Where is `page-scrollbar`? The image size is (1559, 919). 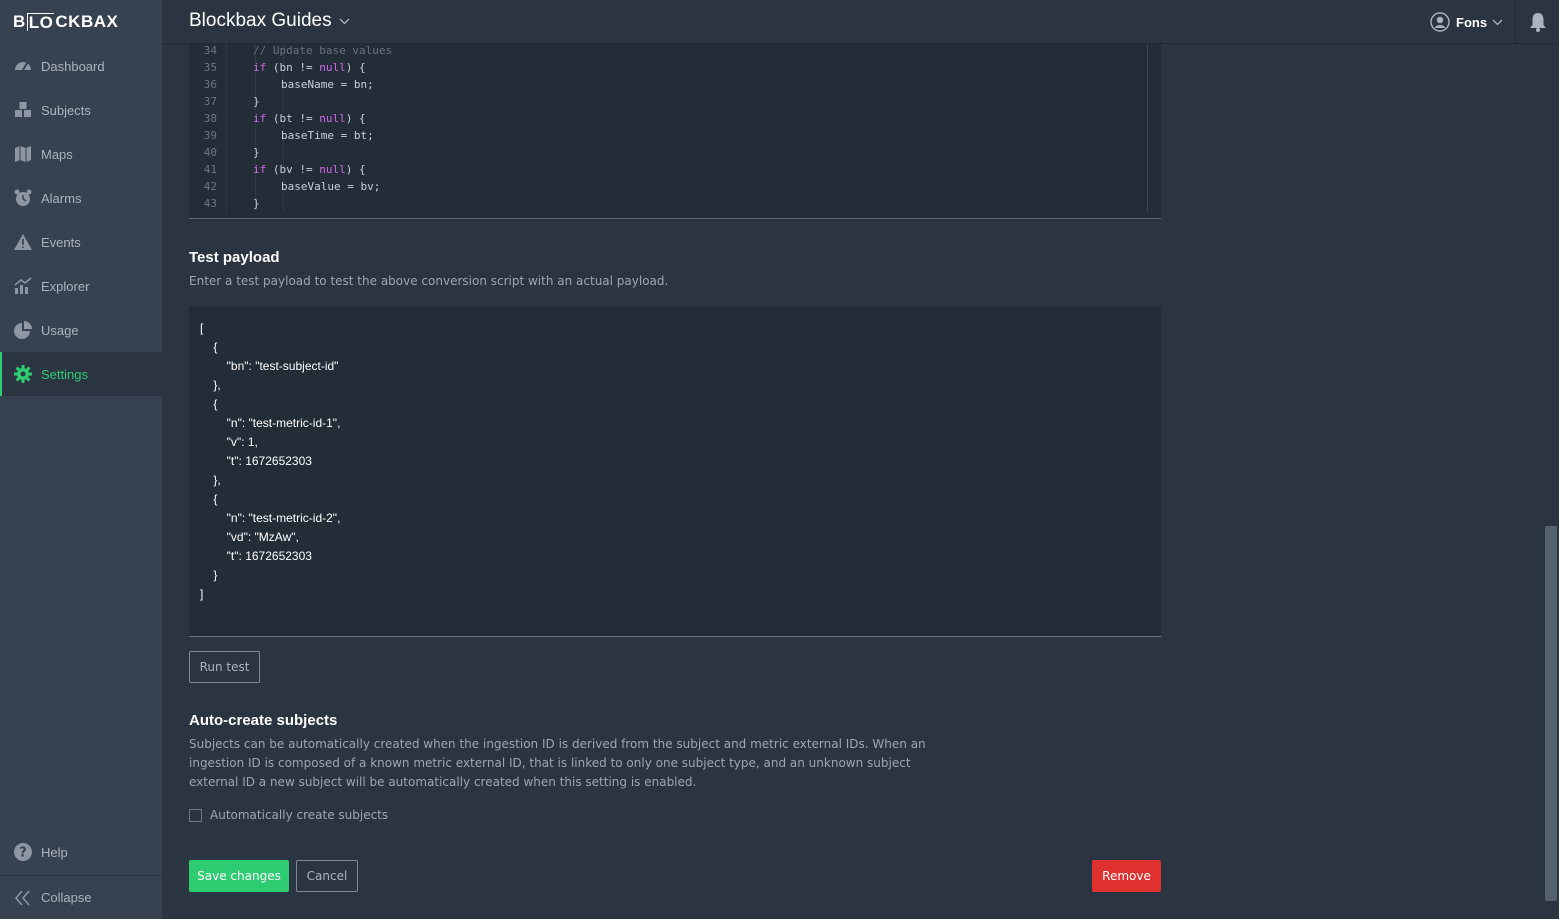 page-scrollbar is located at coordinates (1551, 481).